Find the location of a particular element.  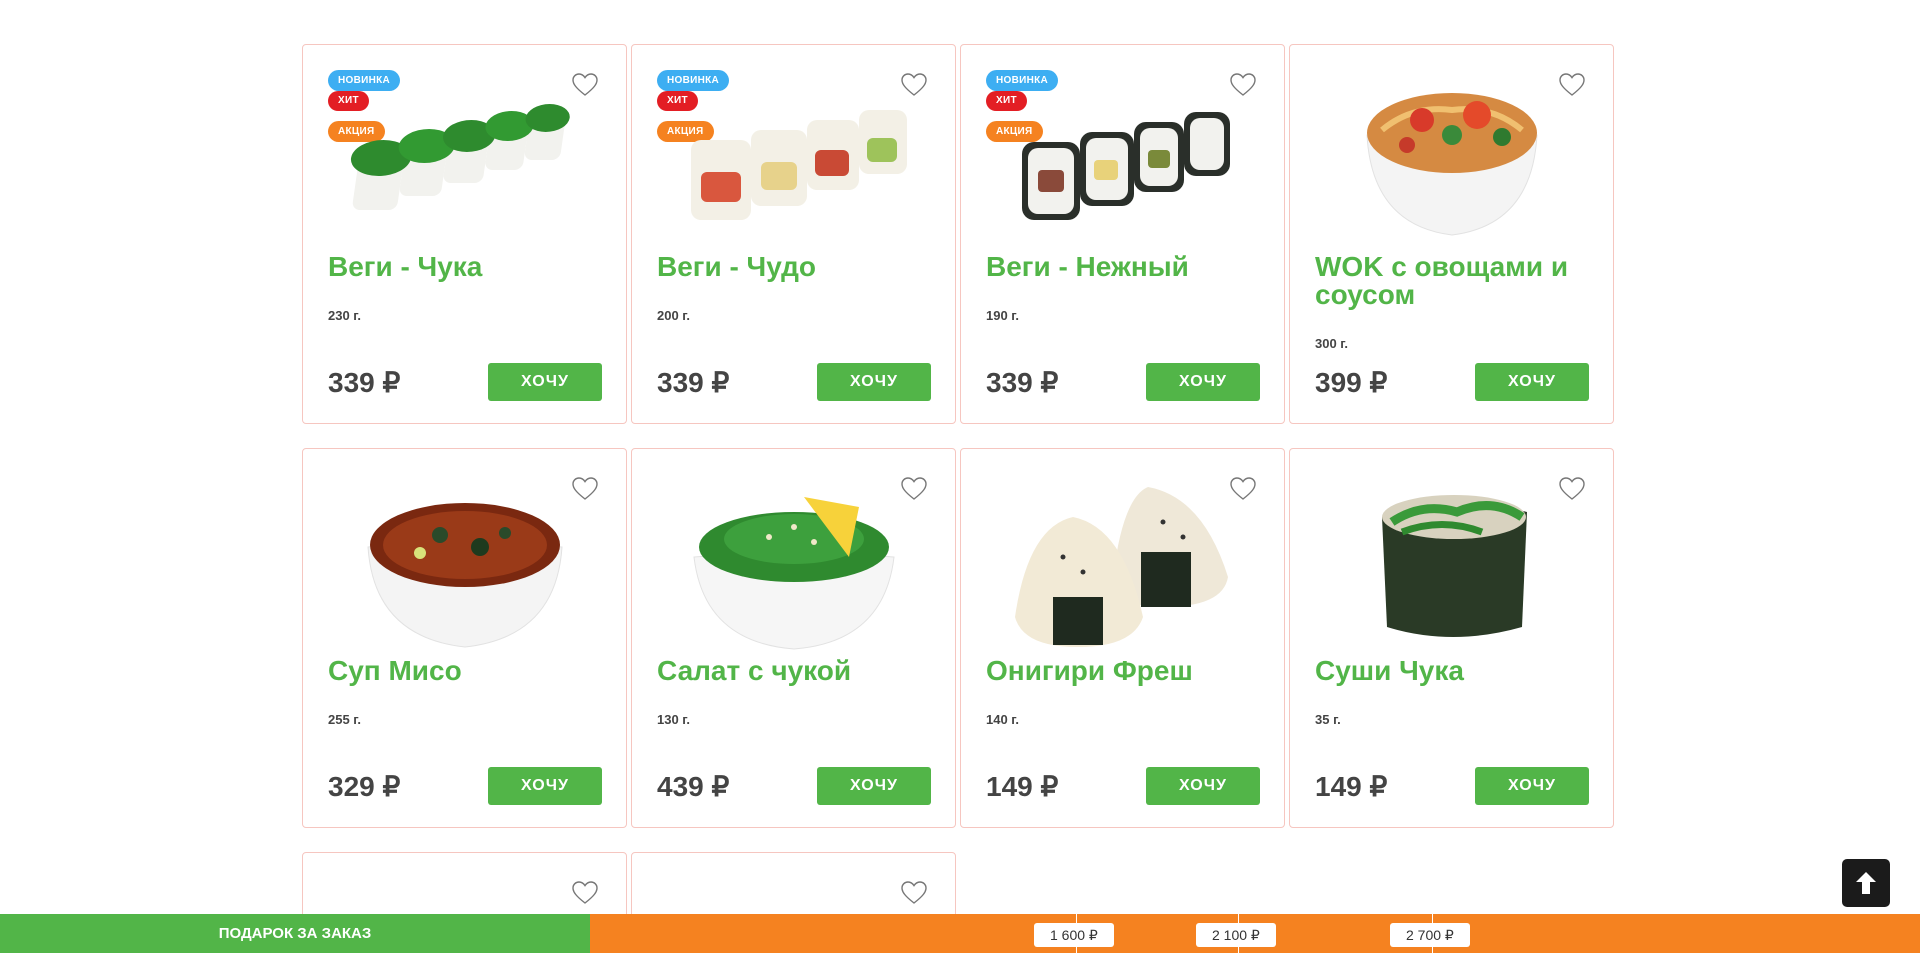

product-weight: 255 г. is located at coordinates (345, 719).